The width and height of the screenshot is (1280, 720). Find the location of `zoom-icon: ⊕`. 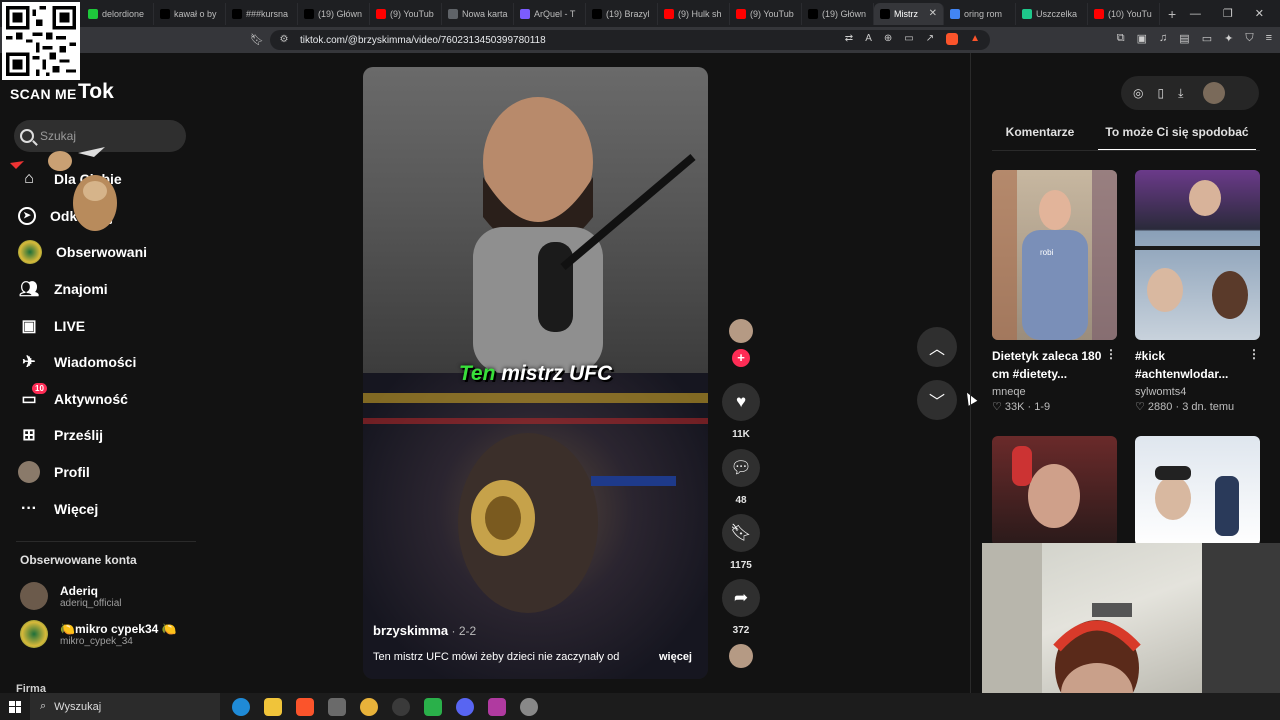

zoom-icon: ⊕ is located at coordinates (888, 39).